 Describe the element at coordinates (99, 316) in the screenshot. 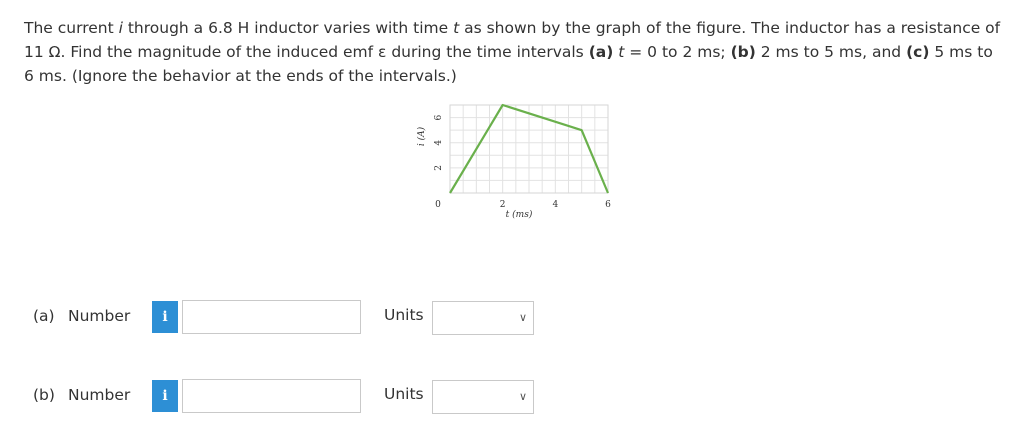

I see `number-label-a: Number` at that location.